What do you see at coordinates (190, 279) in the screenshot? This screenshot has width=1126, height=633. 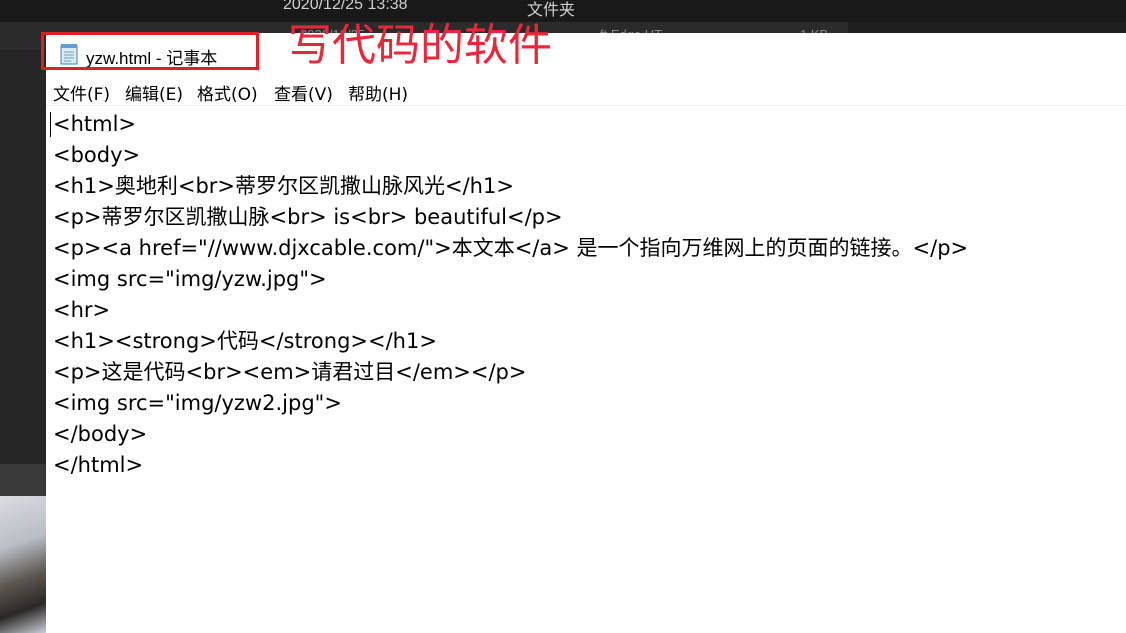 I see `code-line: <img src="img/yzw.jpg">` at bounding box center [190, 279].